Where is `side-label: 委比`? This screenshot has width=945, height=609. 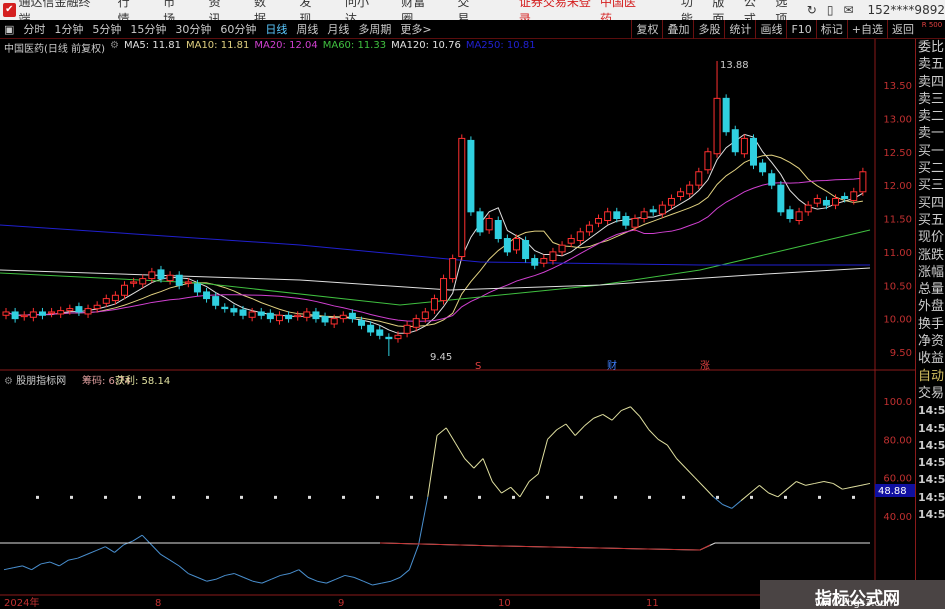
side-label: 委比 is located at coordinates (930, 47).